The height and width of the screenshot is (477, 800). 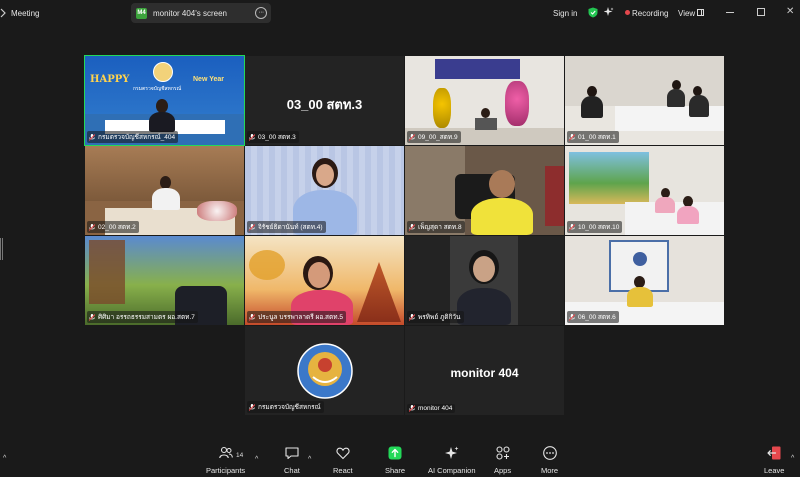 I want to click on side-panel-handle, so click(x=1, y=249).